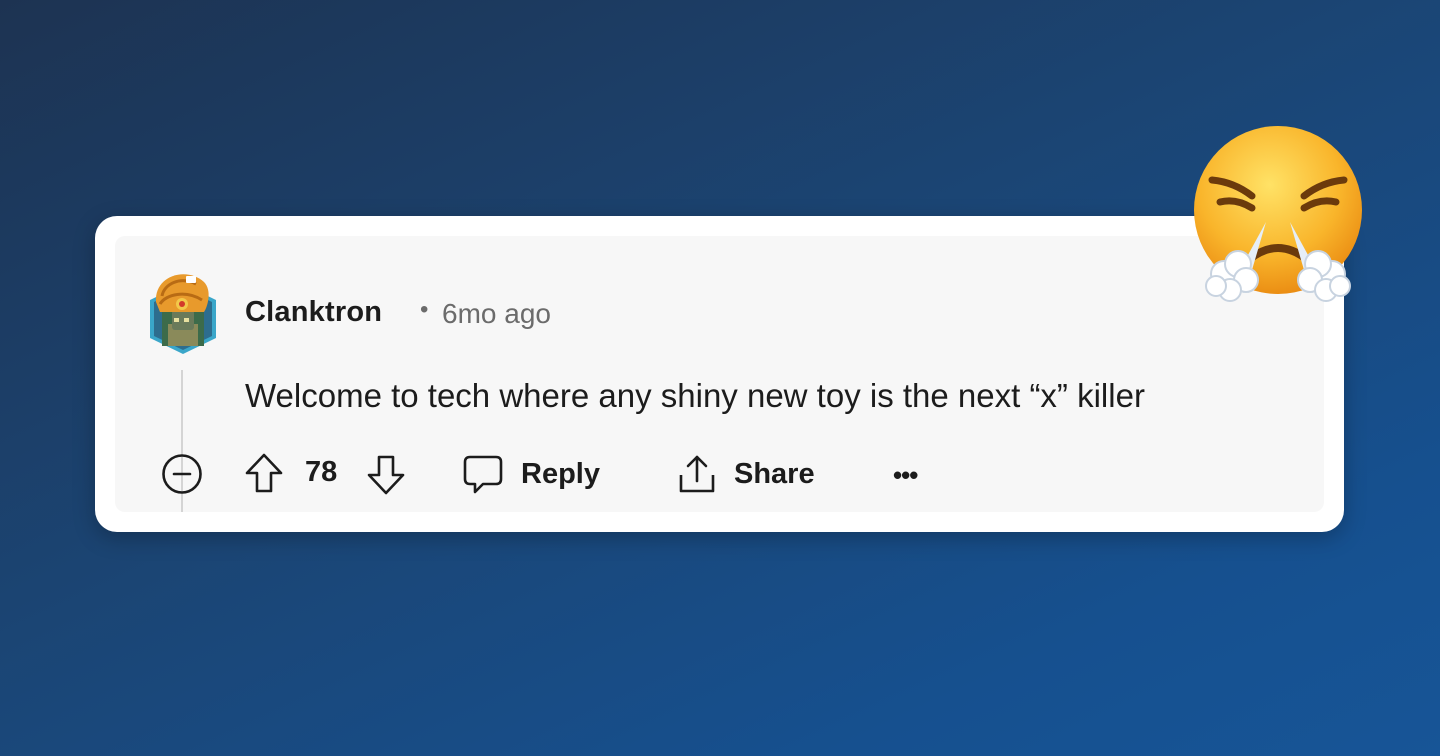  What do you see at coordinates (905, 475) in the screenshot?
I see `more-options-button: •••` at bounding box center [905, 475].